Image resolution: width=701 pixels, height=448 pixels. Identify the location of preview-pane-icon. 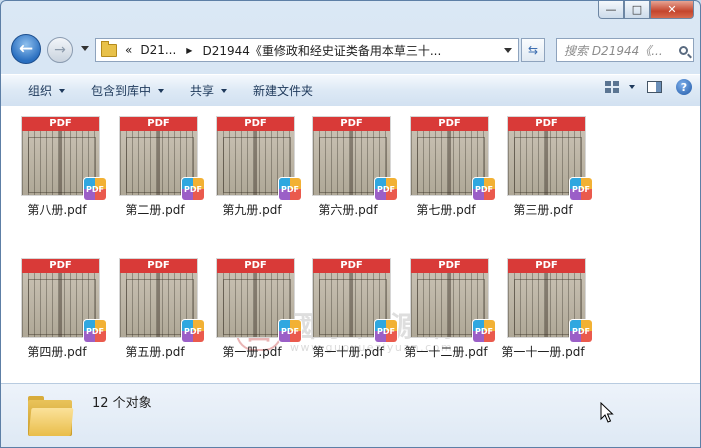
(654, 87).